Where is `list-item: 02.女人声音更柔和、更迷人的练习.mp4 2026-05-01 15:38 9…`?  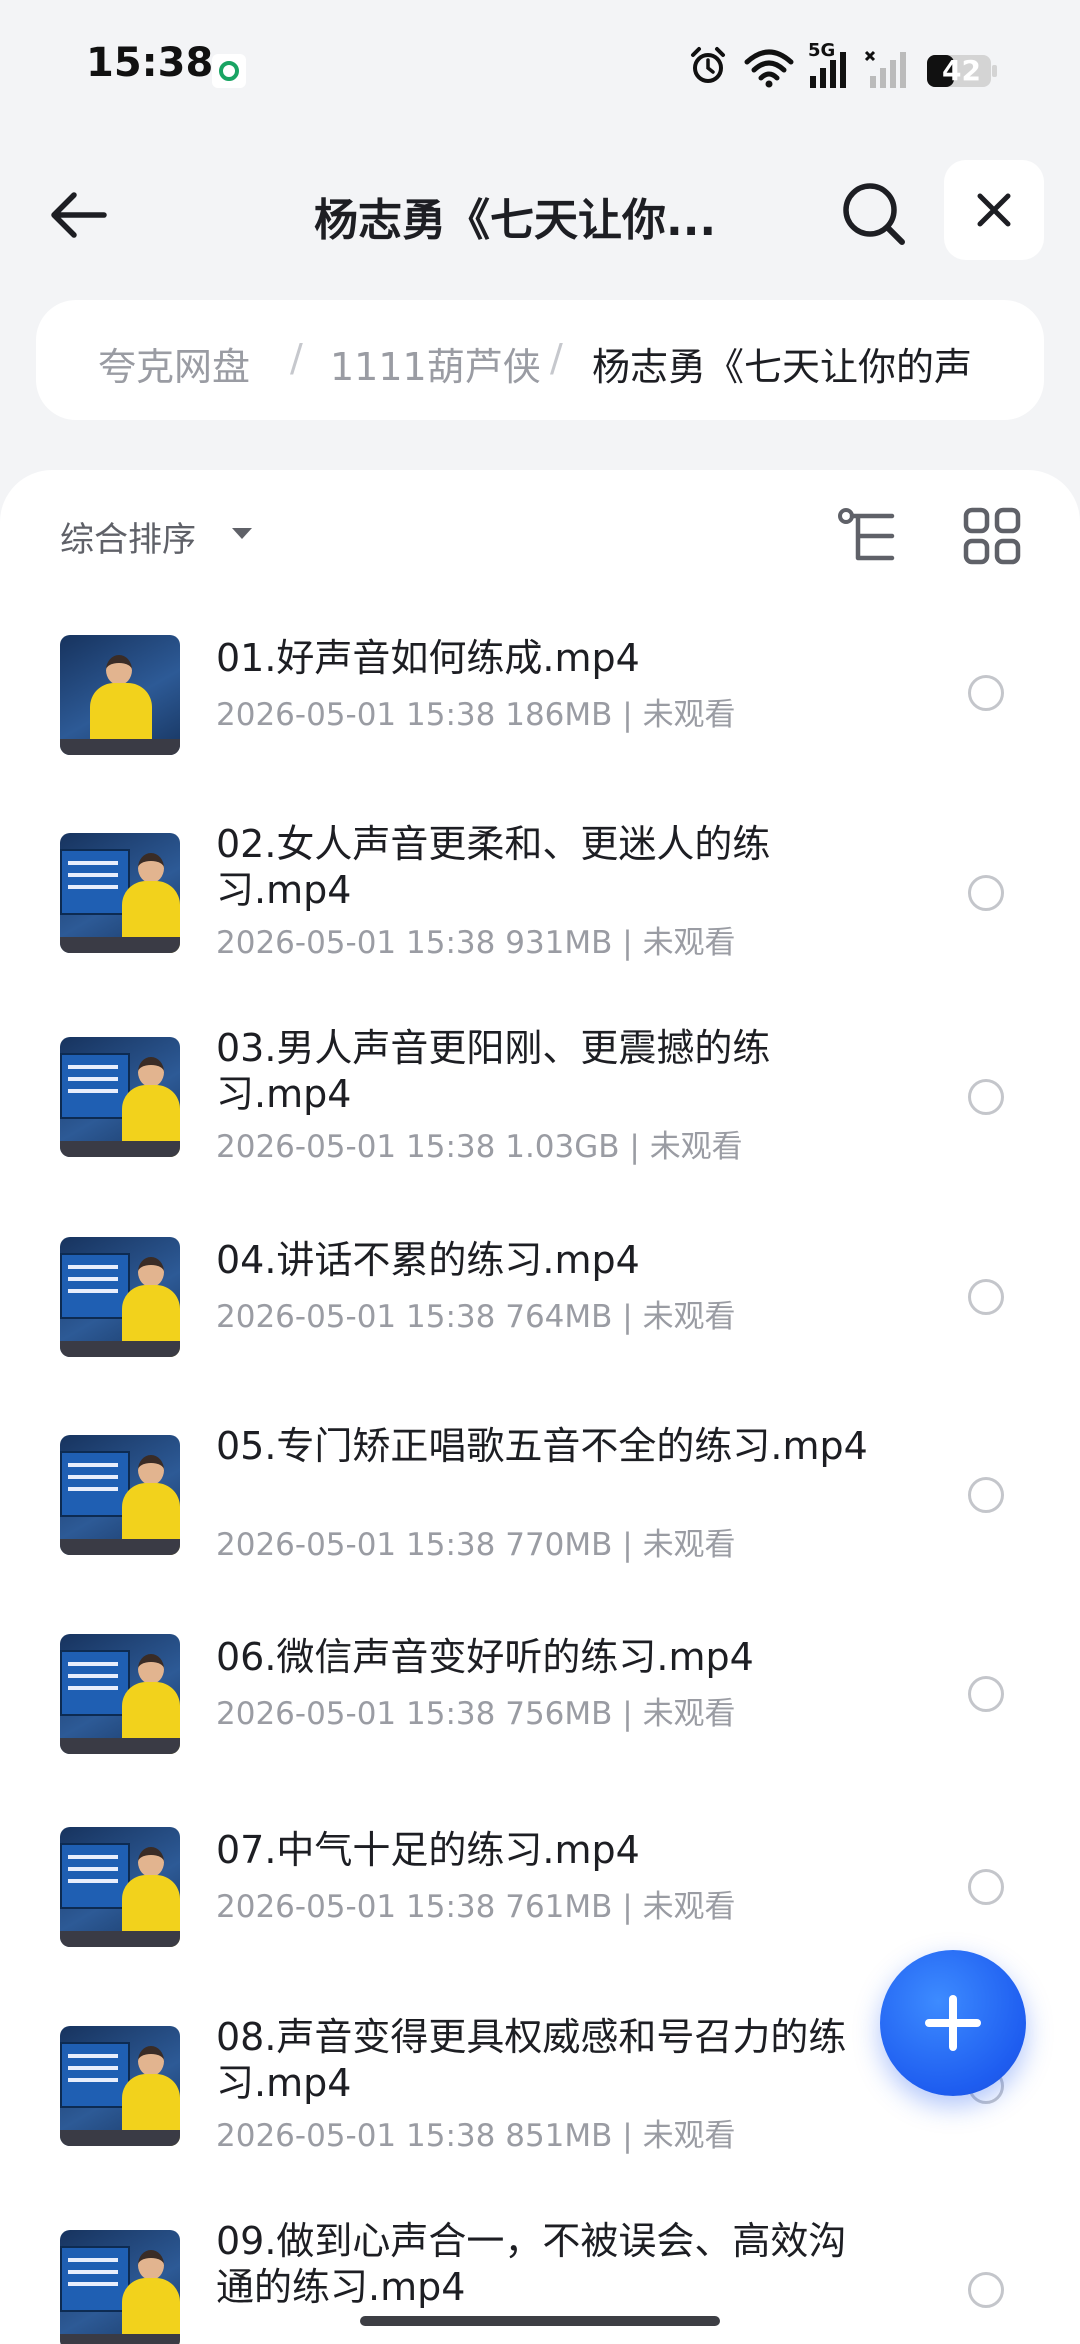 list-item: 02.女人声音更柔和、更迷人的练习.mp4 2026-05-01 15:38 9… is located at coordinates (540, 917).